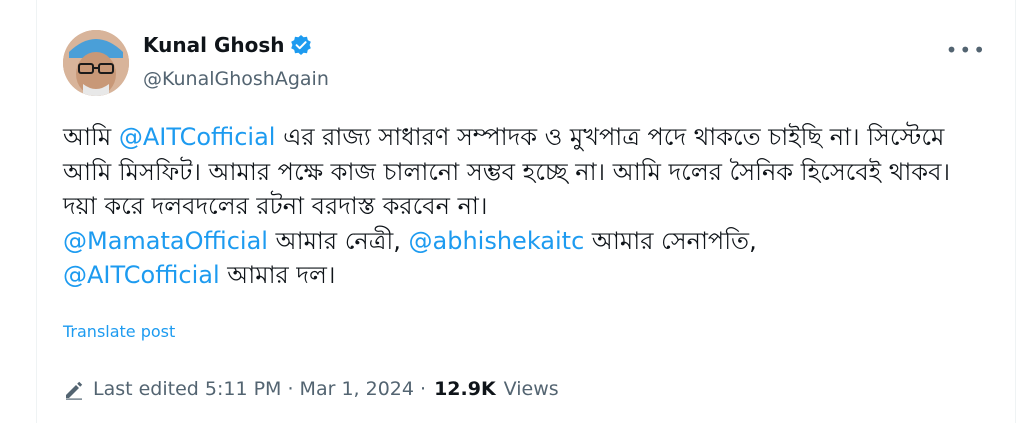  Describe the element at coordinates (301, 45) in the screenshot. I see `verified-badge-icon` at that location.